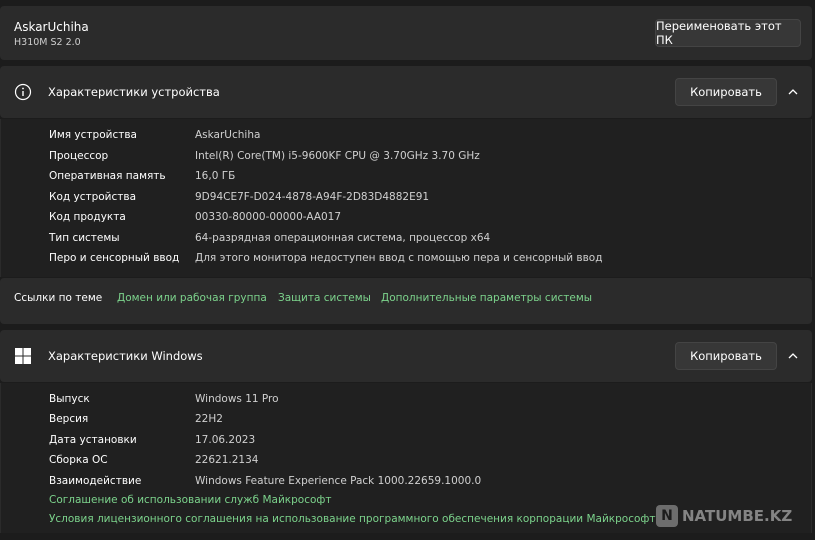  Describe the element at coordinates (737, 516) in the screenshot. I see `watermark-text: NATUMBE.KZ` at that location.